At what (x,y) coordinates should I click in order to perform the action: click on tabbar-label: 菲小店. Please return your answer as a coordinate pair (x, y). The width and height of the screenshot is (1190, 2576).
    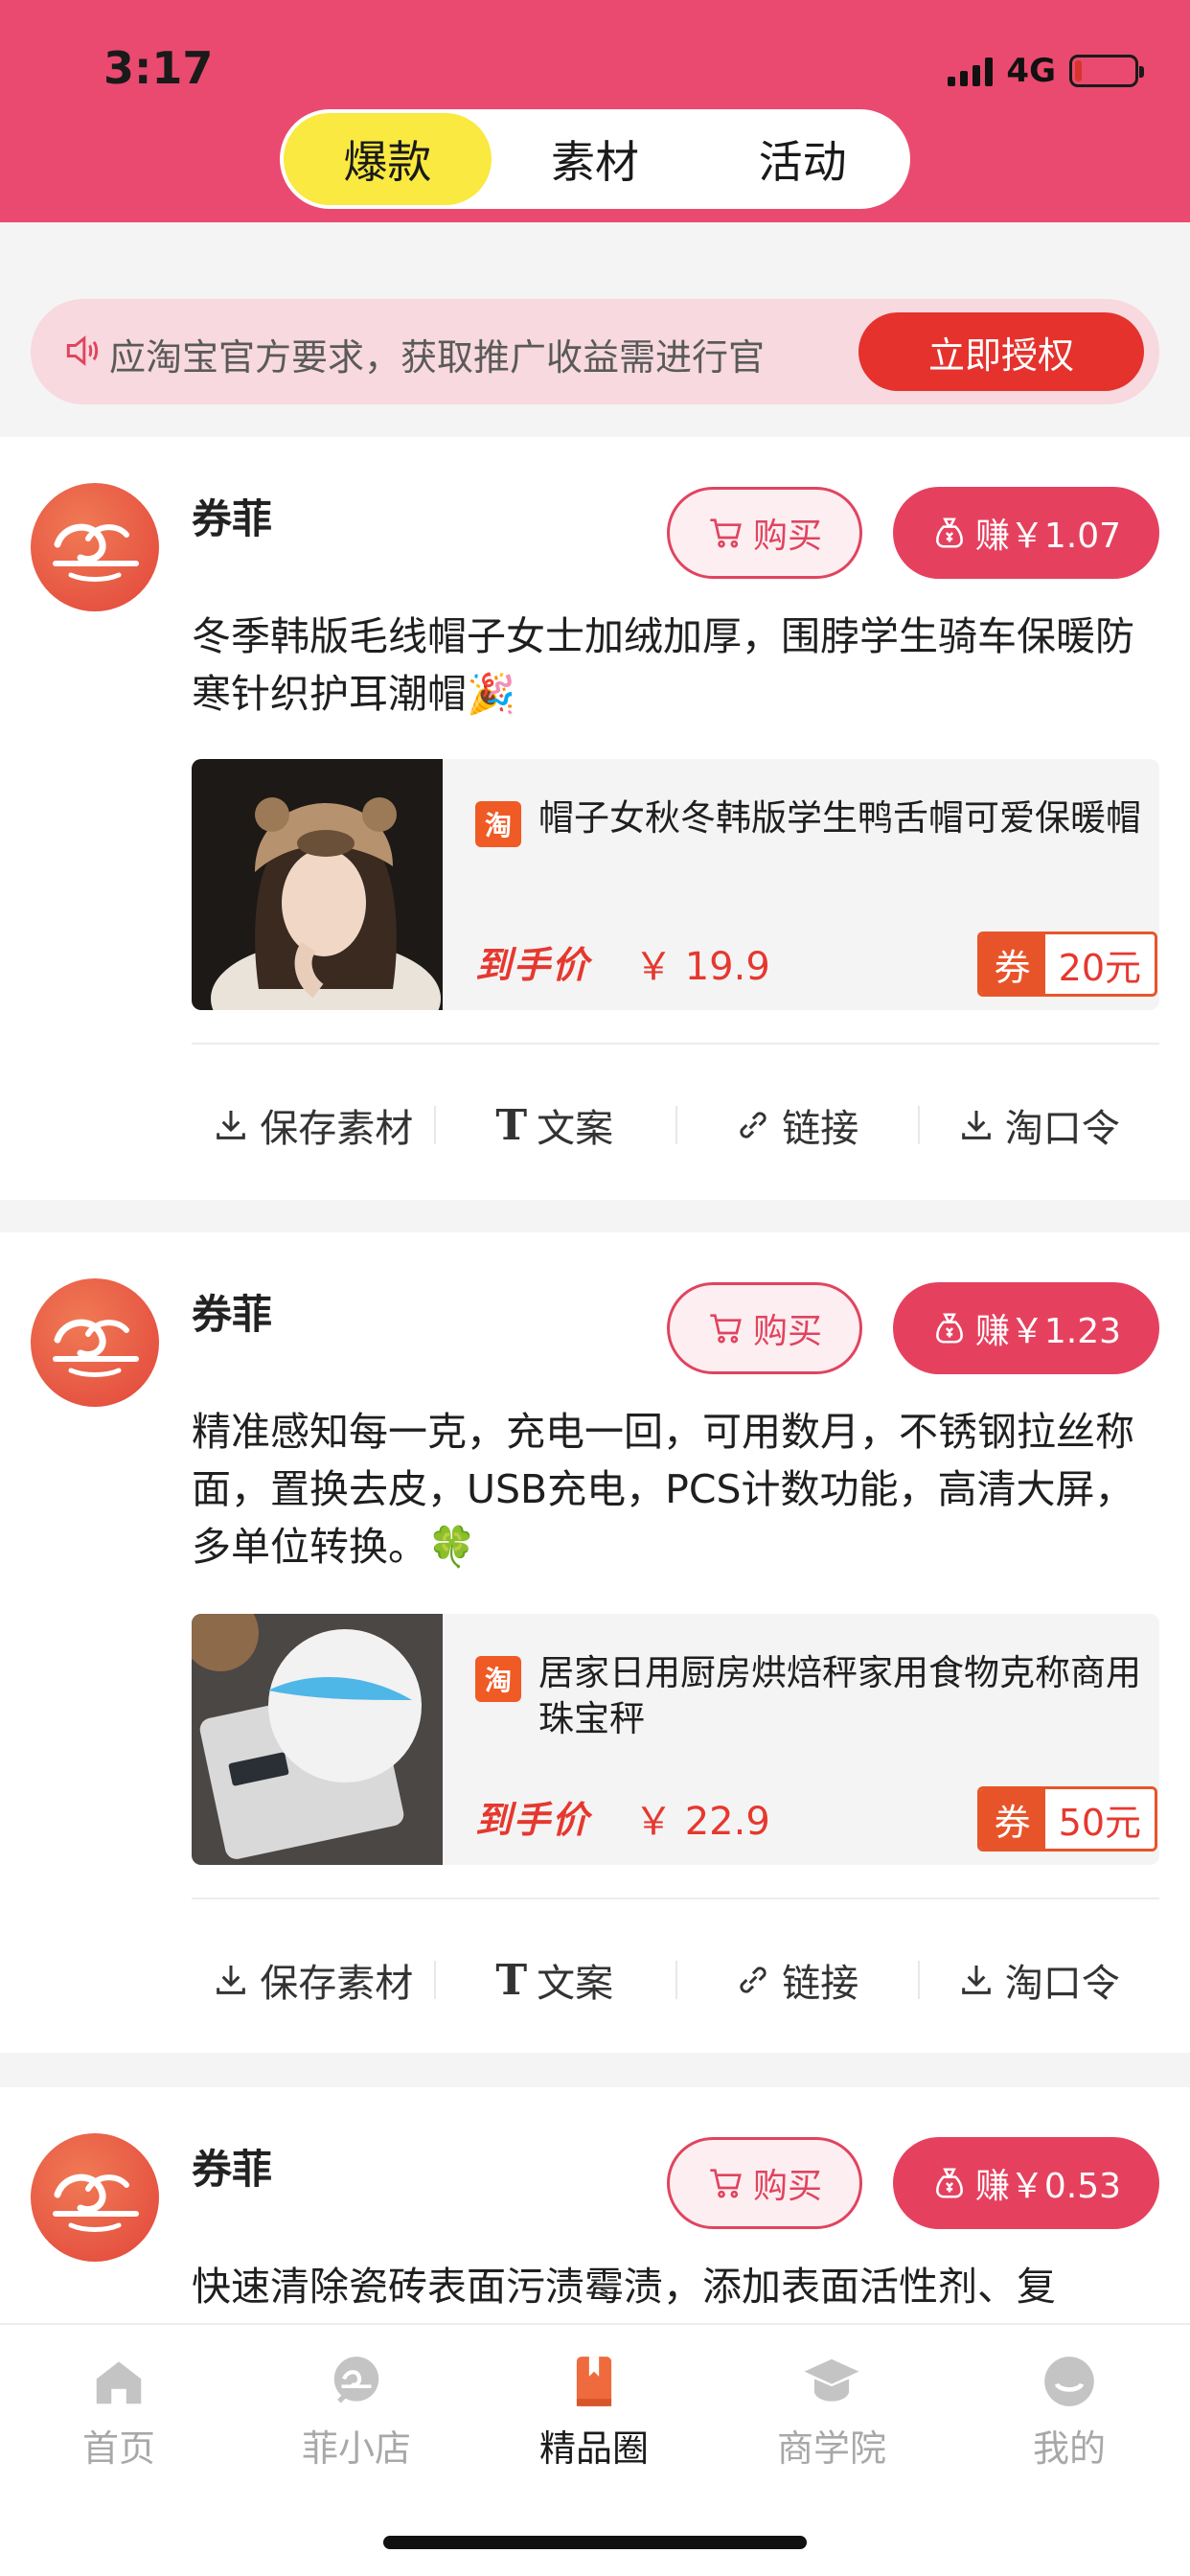
    Looking at the image, I should click on (356, 2448).